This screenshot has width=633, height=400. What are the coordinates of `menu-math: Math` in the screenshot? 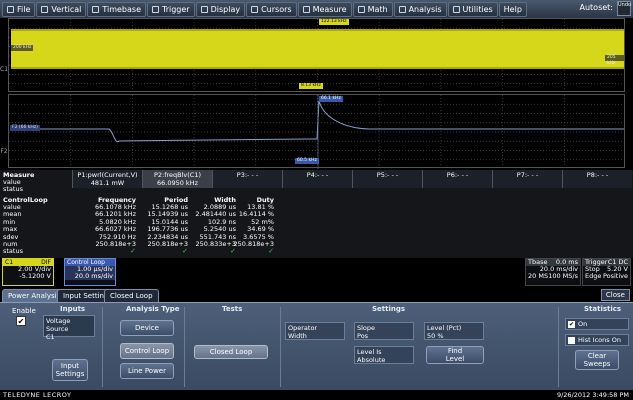 It's located at (372, 9).